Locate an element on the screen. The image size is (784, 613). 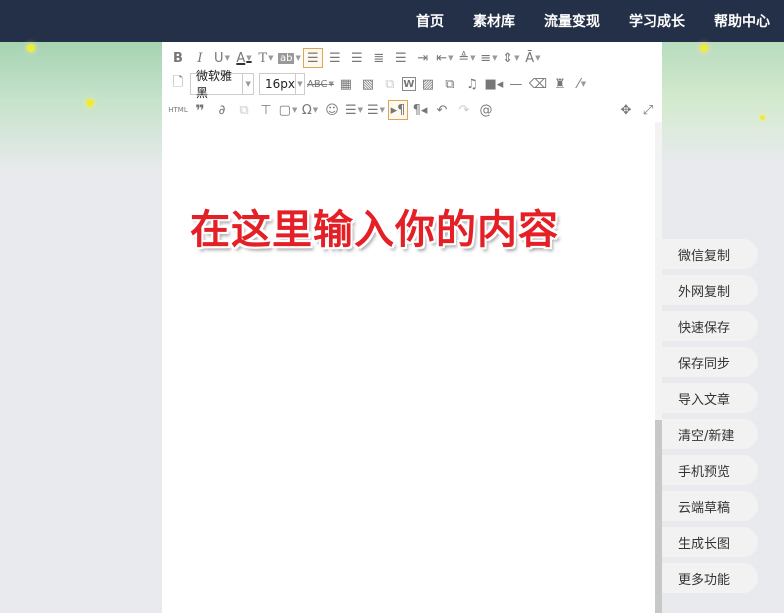
italic-icon: I is located at coordinates (200, 58).